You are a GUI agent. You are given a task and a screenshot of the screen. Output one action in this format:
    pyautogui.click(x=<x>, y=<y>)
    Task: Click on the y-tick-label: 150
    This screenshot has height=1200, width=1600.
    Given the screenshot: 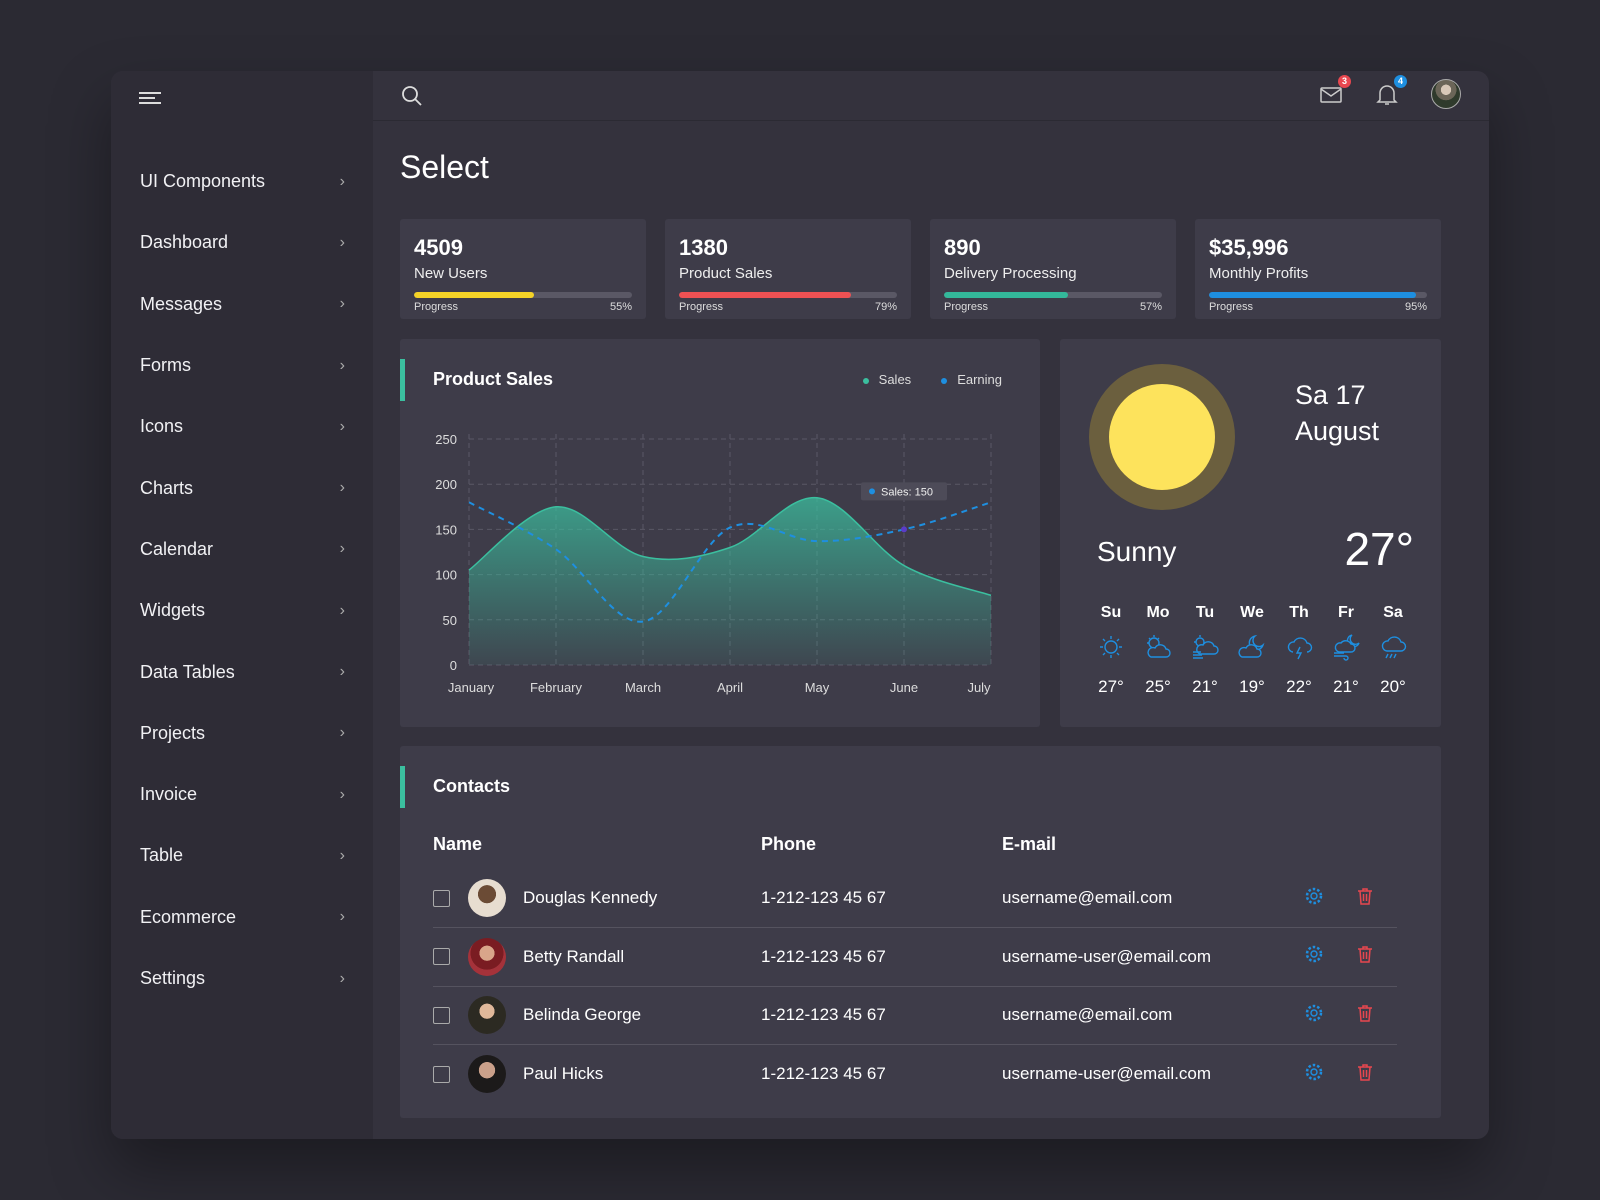 What is the action you would take?
    pyautogui.click(x=446, y=529)
    